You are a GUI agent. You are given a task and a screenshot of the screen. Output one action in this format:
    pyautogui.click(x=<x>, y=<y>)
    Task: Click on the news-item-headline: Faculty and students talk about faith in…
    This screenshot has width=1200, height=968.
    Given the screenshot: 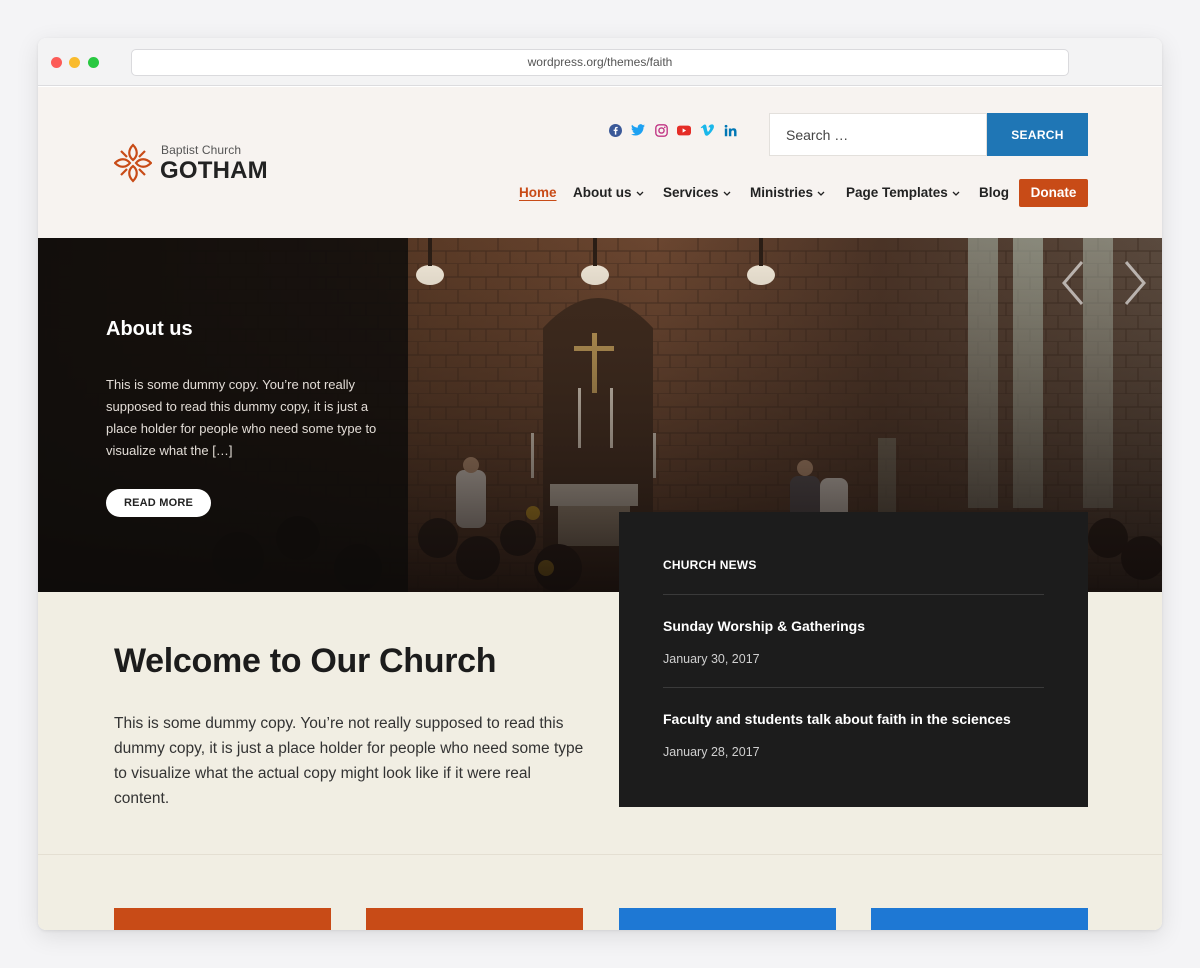 What is the action you would take?
    pyautogui.click(x=837, y=719)
    